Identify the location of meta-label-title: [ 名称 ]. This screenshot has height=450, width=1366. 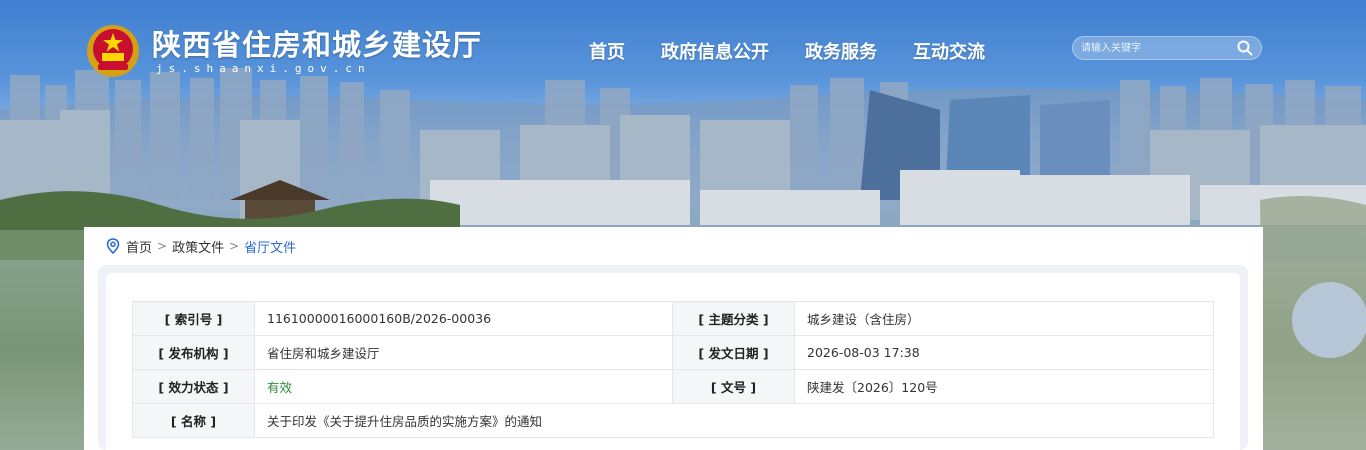
(193, 420).